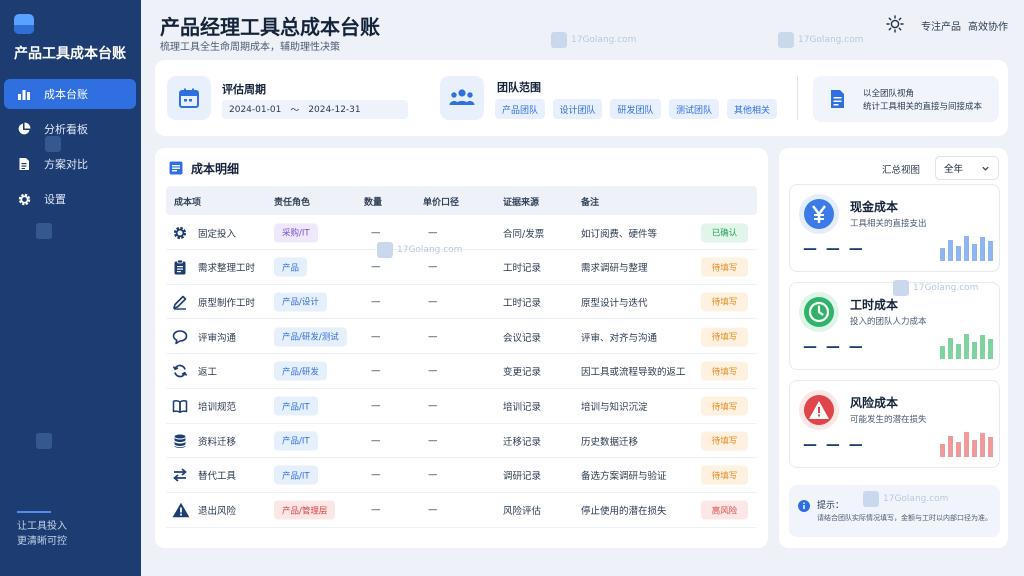  What do you see at coordinates (315, 109) in the screenshot?
I see `date-range-input: 2024-01-01 ～ 2024-12-31` at bounding box center [315, 109].